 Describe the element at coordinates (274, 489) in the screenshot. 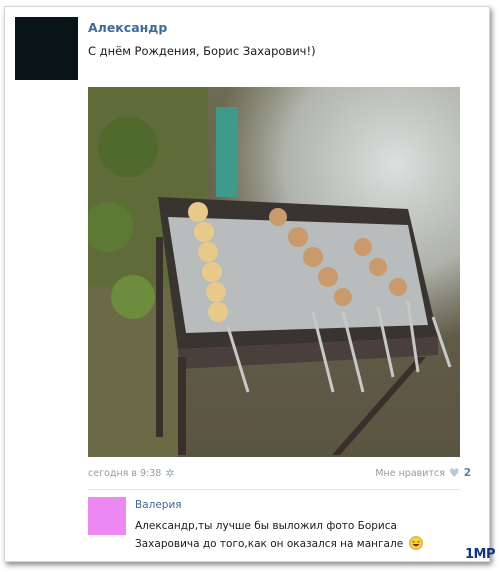

I see `comment-divider` at that location.